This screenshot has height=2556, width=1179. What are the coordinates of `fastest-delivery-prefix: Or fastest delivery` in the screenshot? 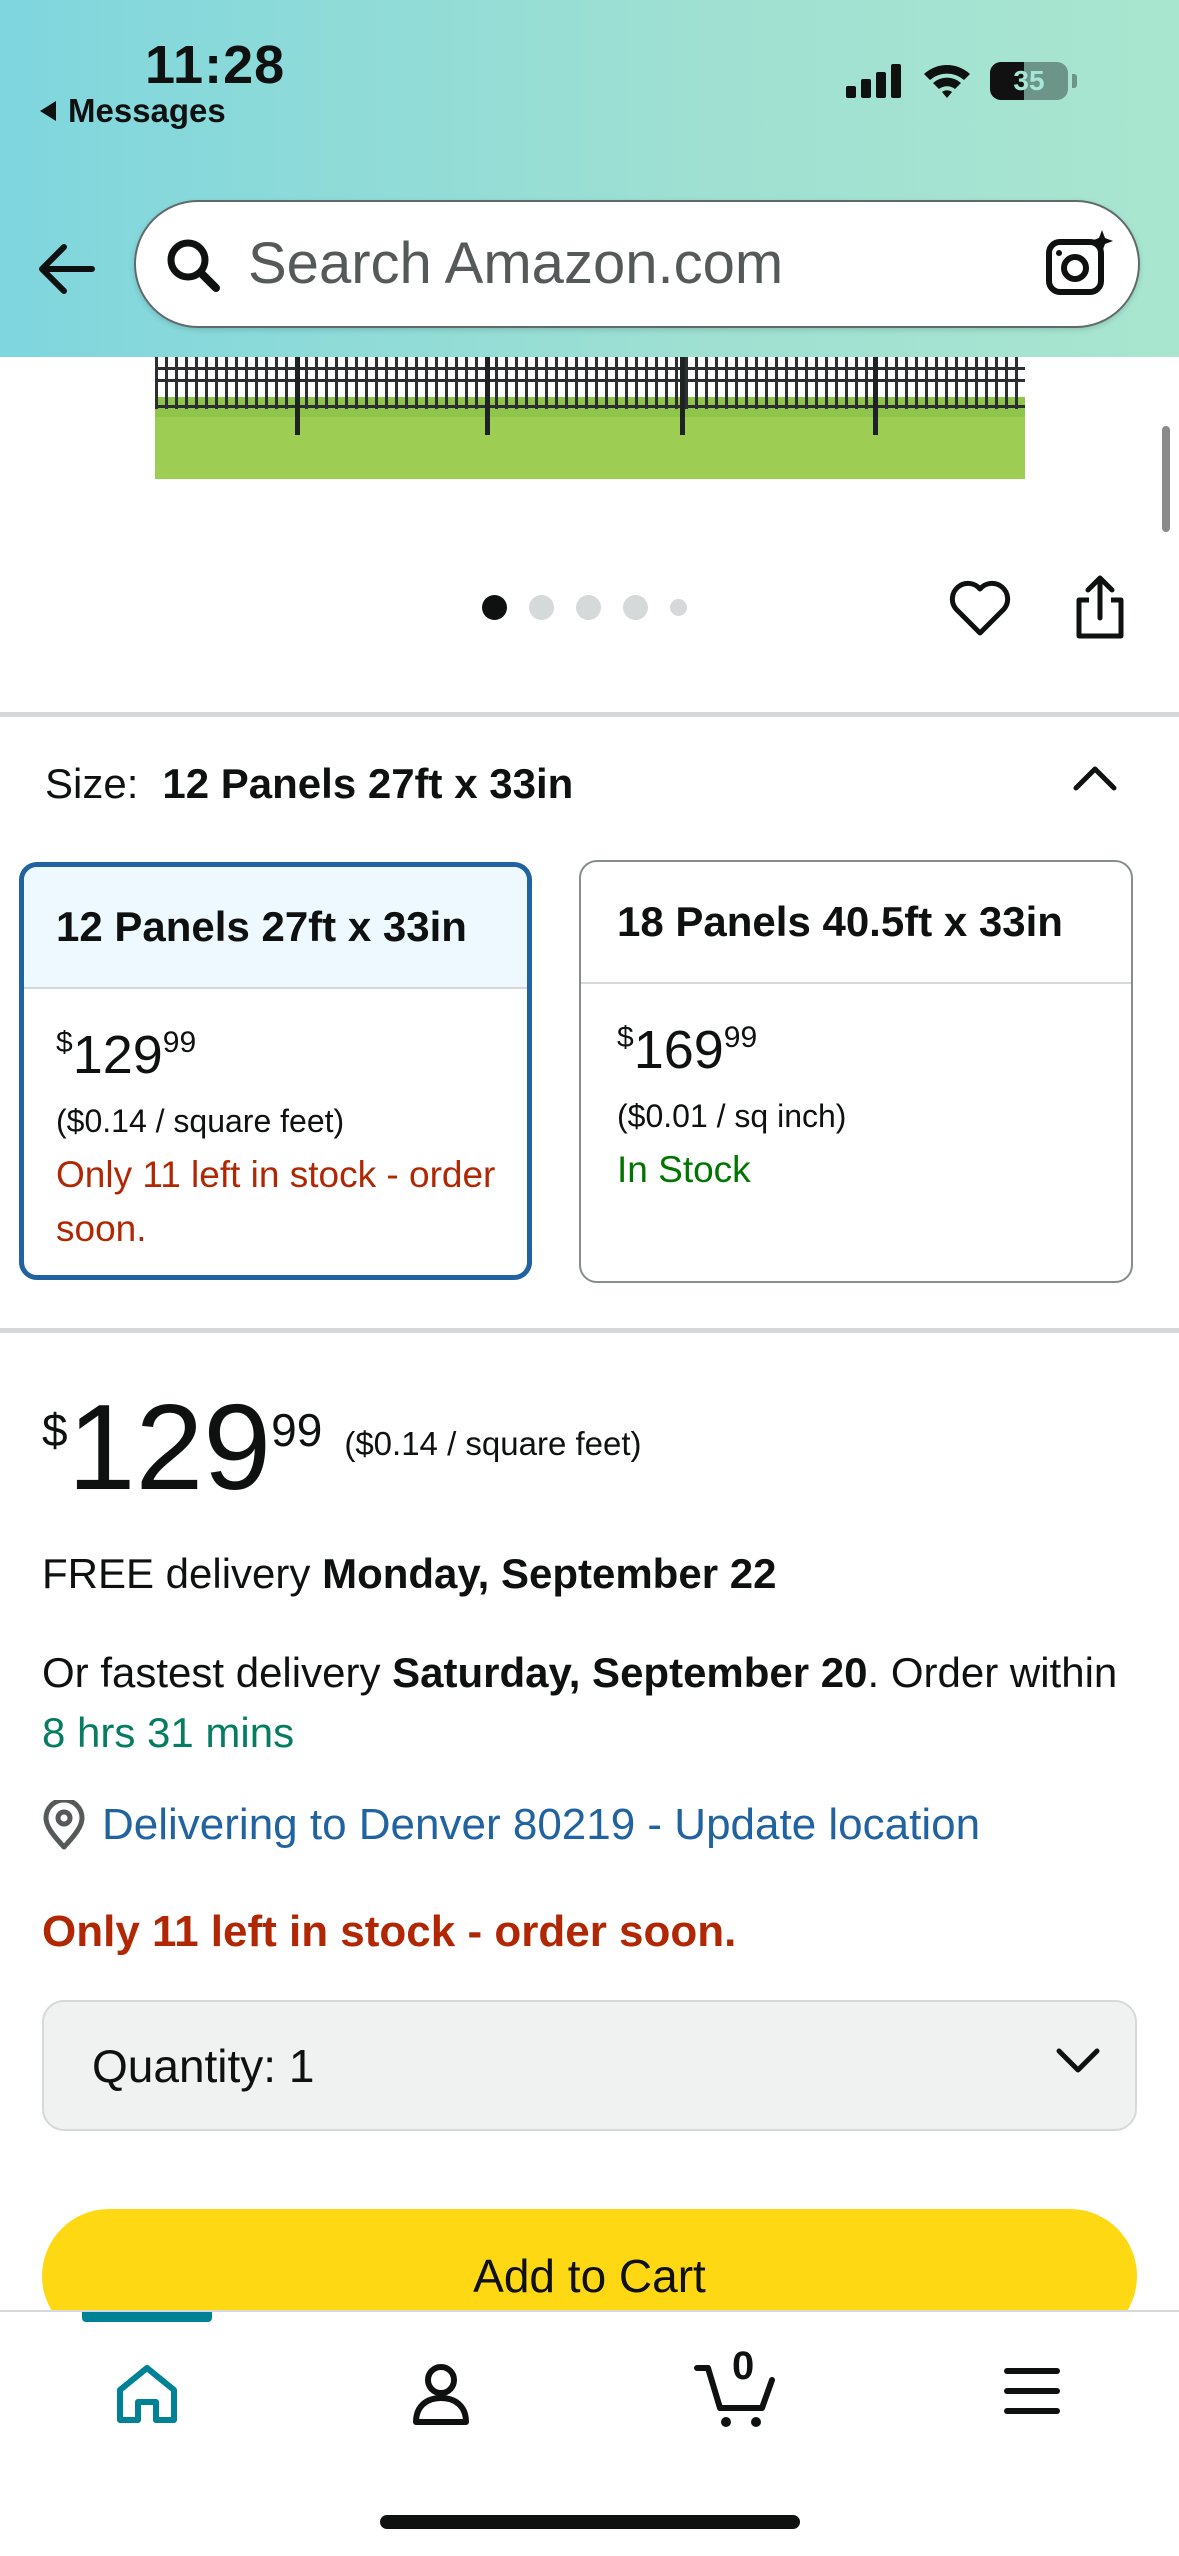 It's located at (217, 1672).